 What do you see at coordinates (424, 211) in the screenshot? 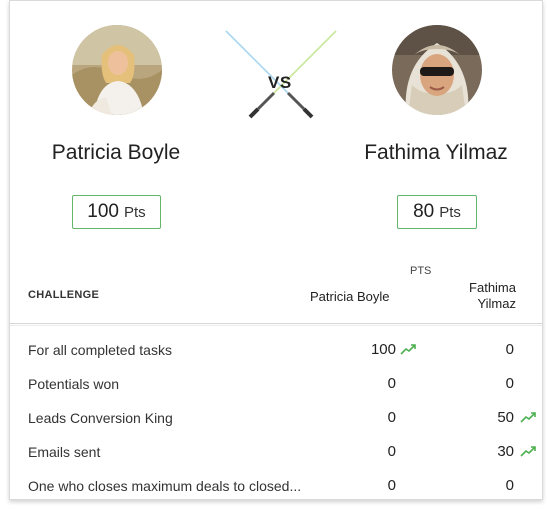
I see `player-2-points: 80` at bounding box center [424, 211].